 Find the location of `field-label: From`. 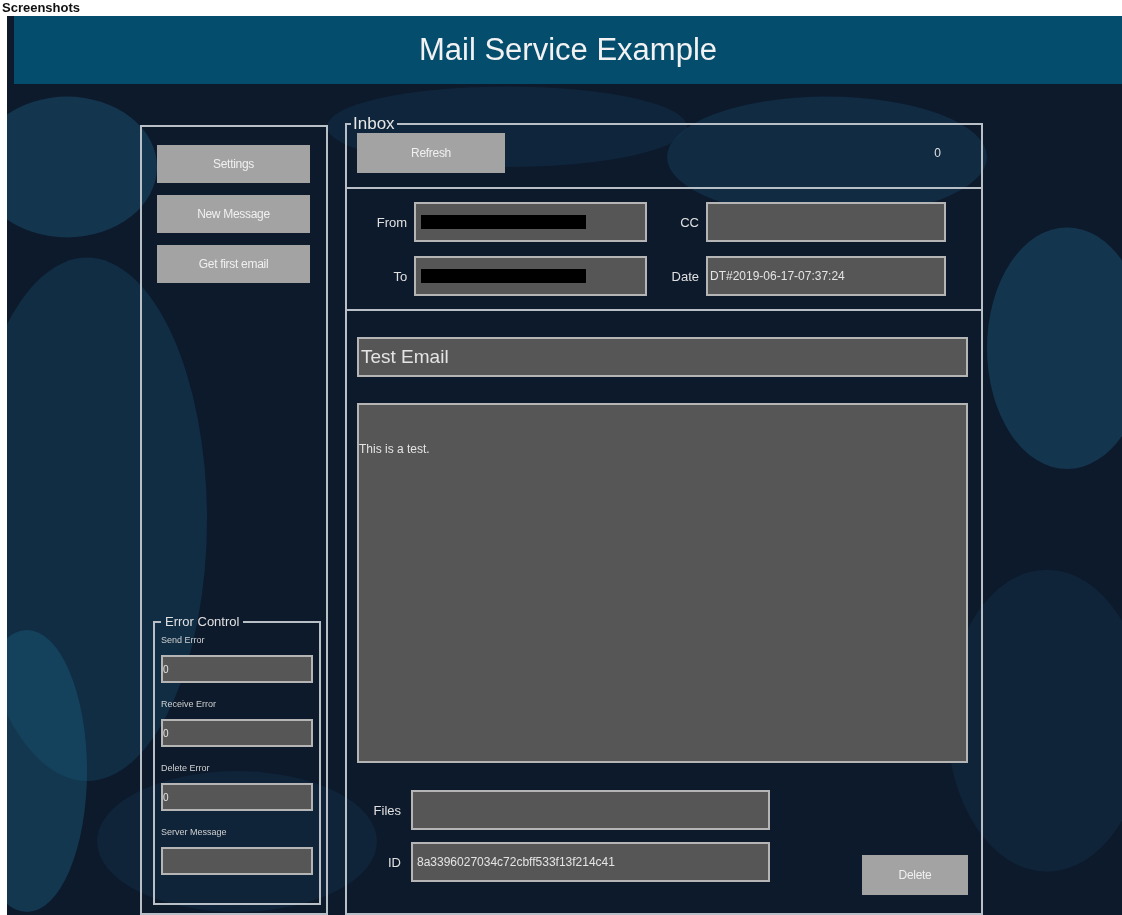

field-label: From is located at coordinates (391, 222).